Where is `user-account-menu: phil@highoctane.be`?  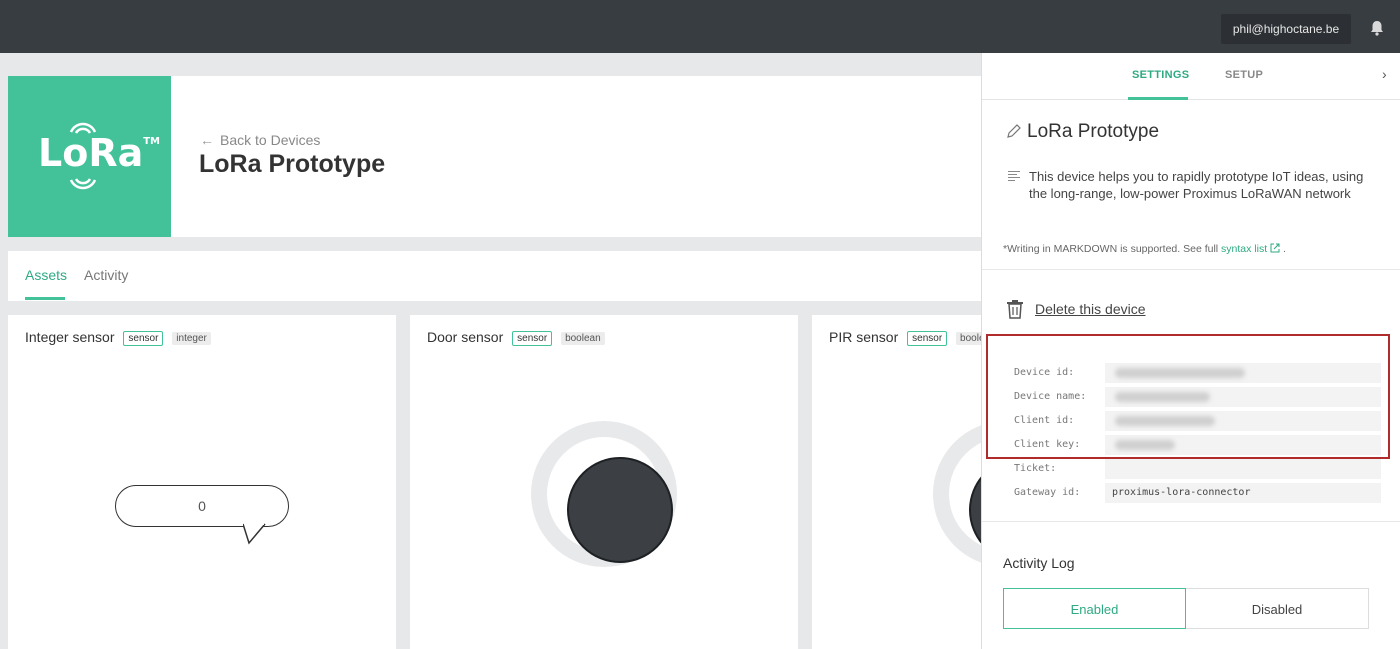 user-account-menu: phil@highoctane.be is located at coordinates (1286, 29).